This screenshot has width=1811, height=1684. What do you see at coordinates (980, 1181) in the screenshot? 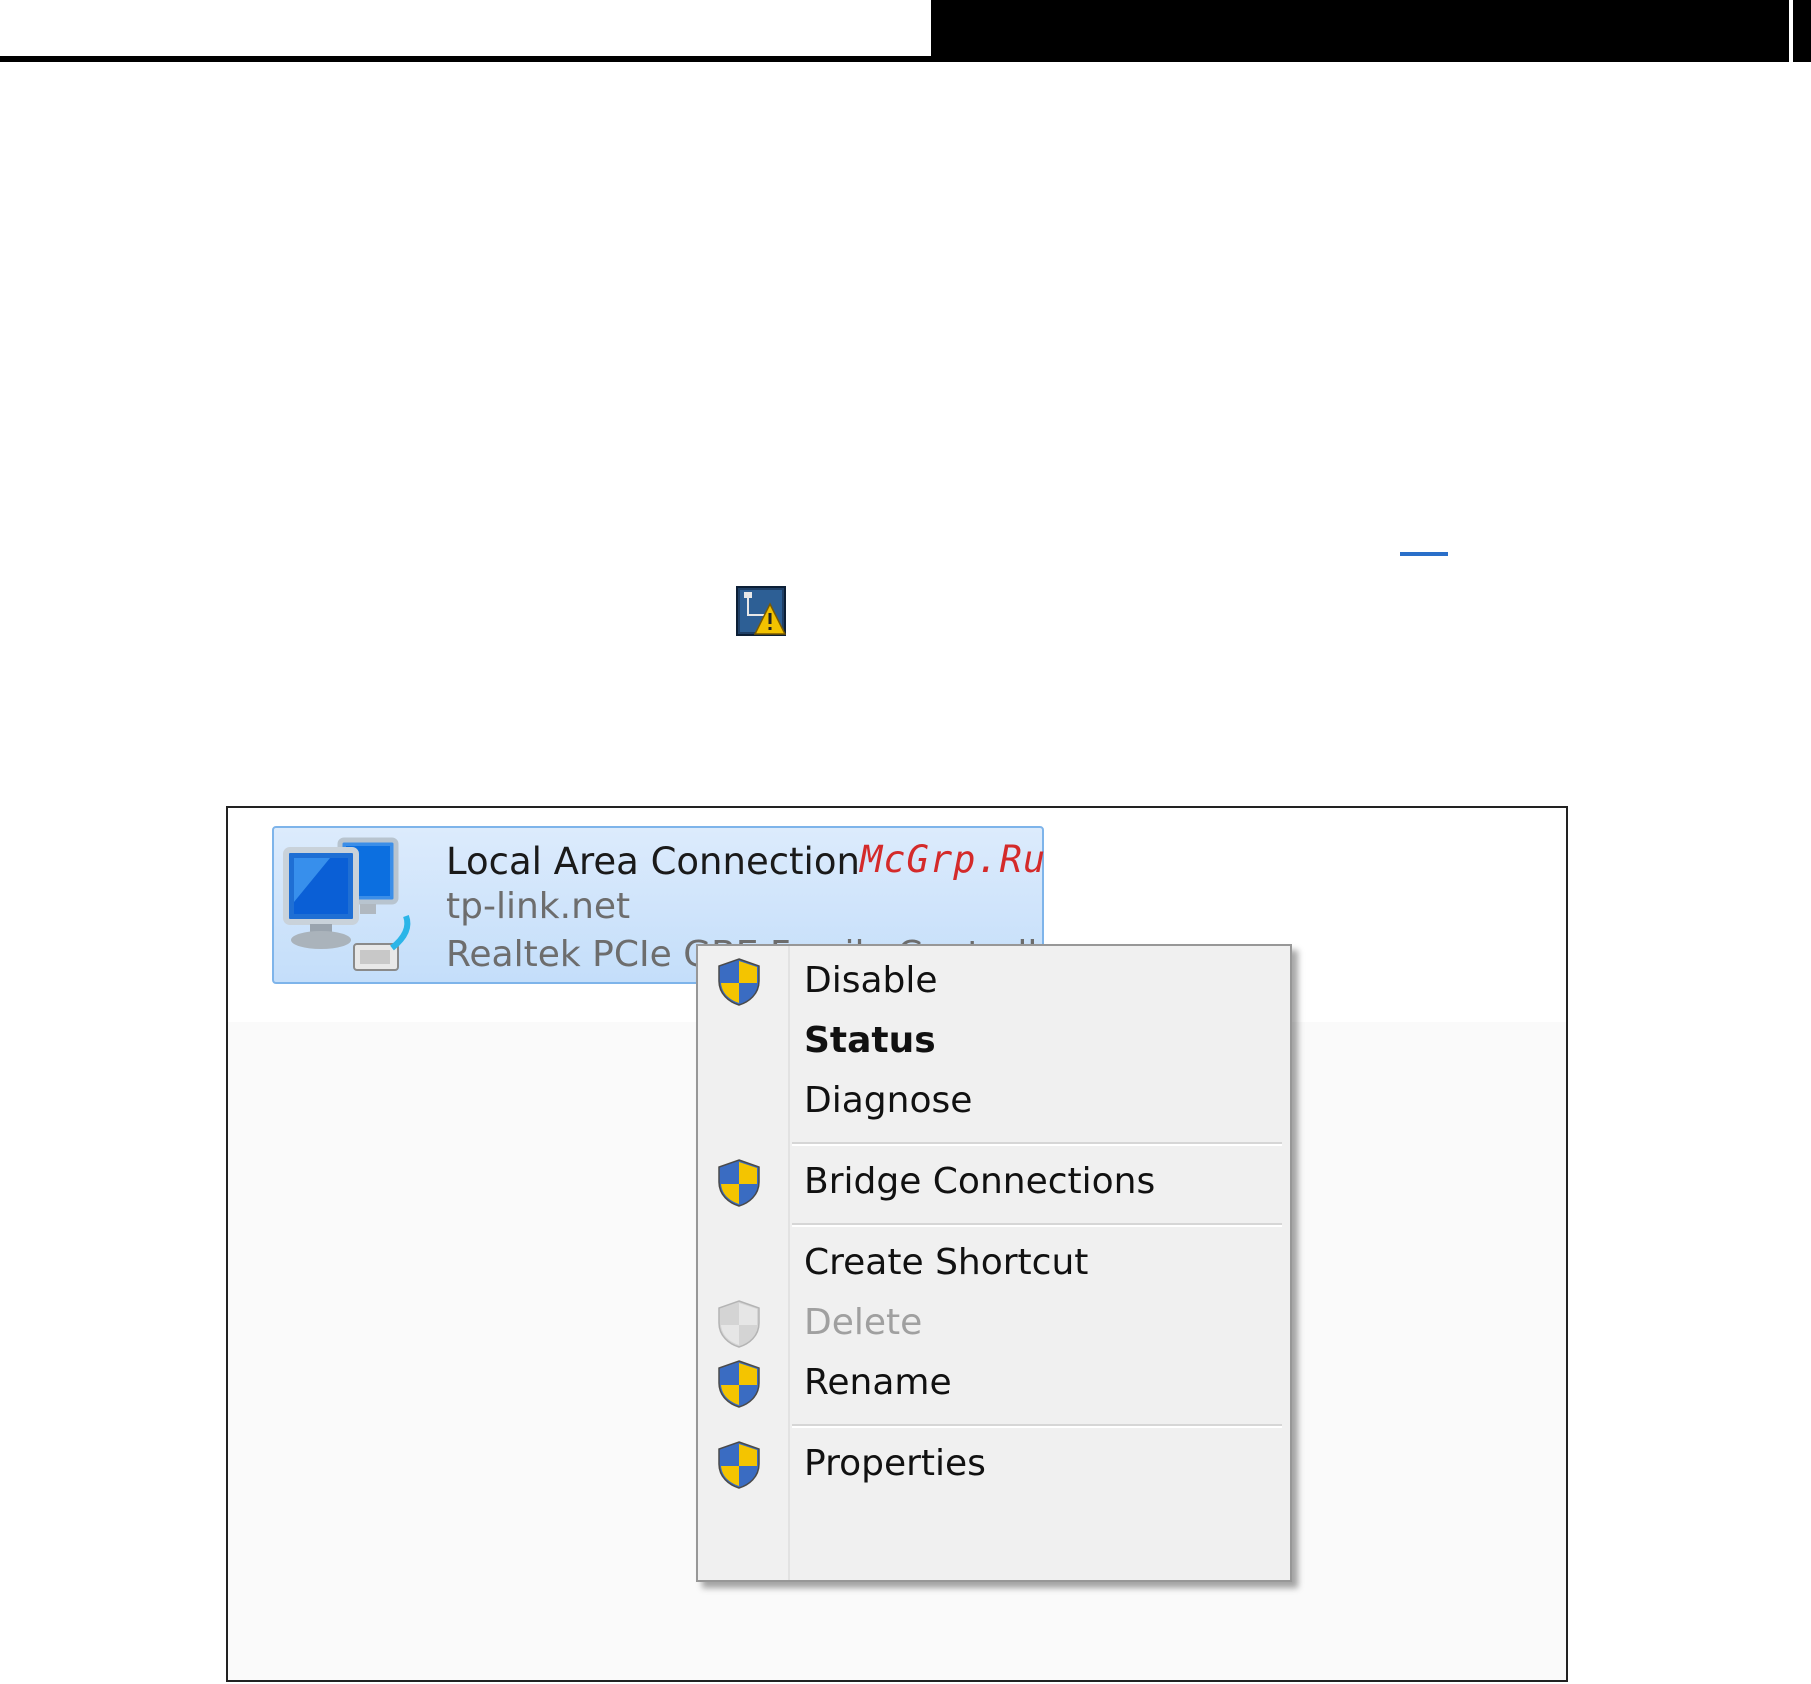
I see `menu-item-label: Bridge Connections` at bounding box center [980, 1181].